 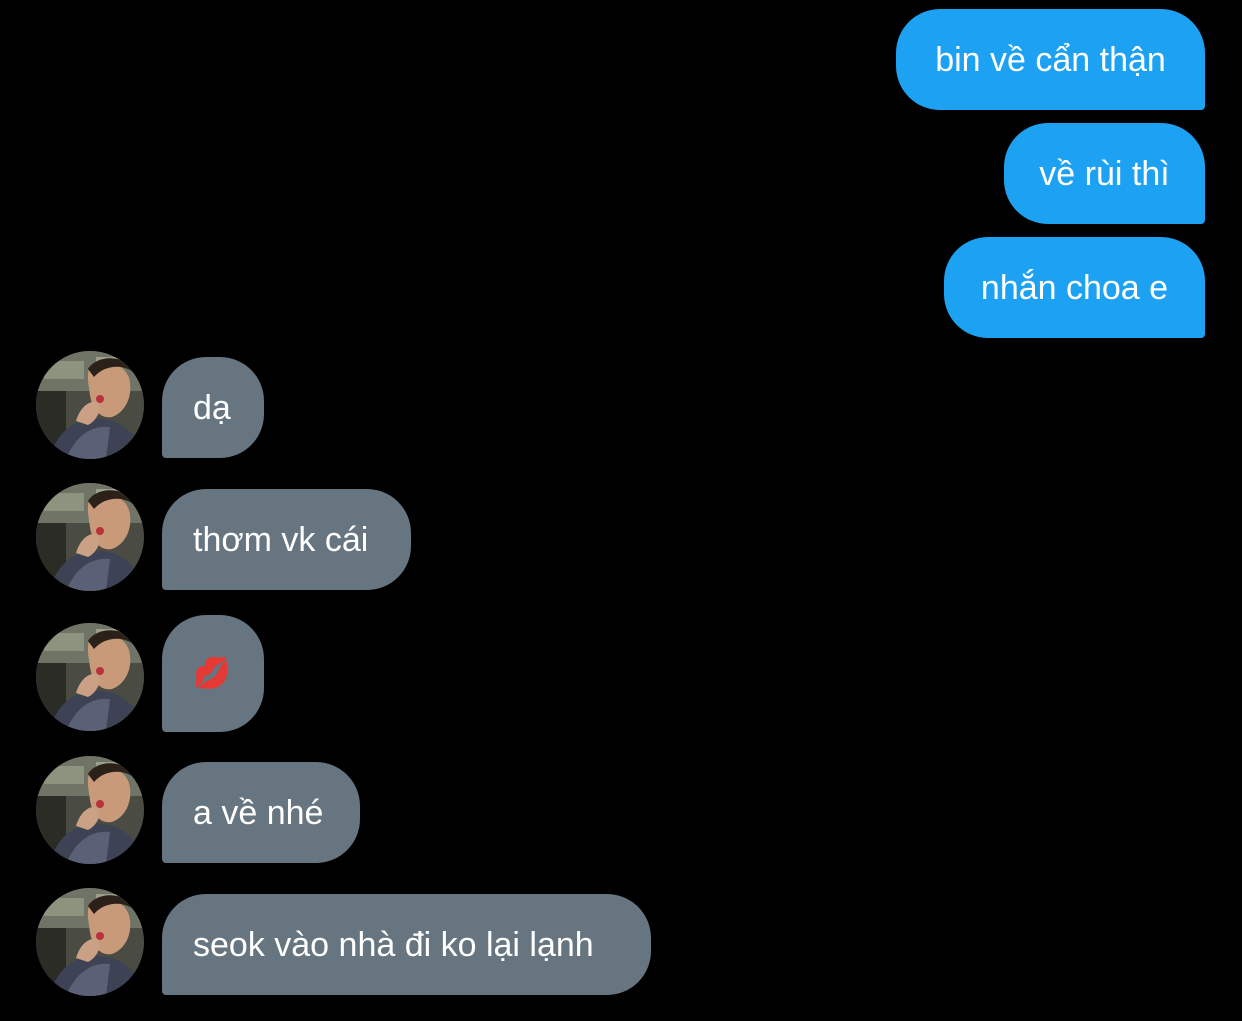 I want to click on kiss-mark-icon: 💋, so click(x=212, y=673).